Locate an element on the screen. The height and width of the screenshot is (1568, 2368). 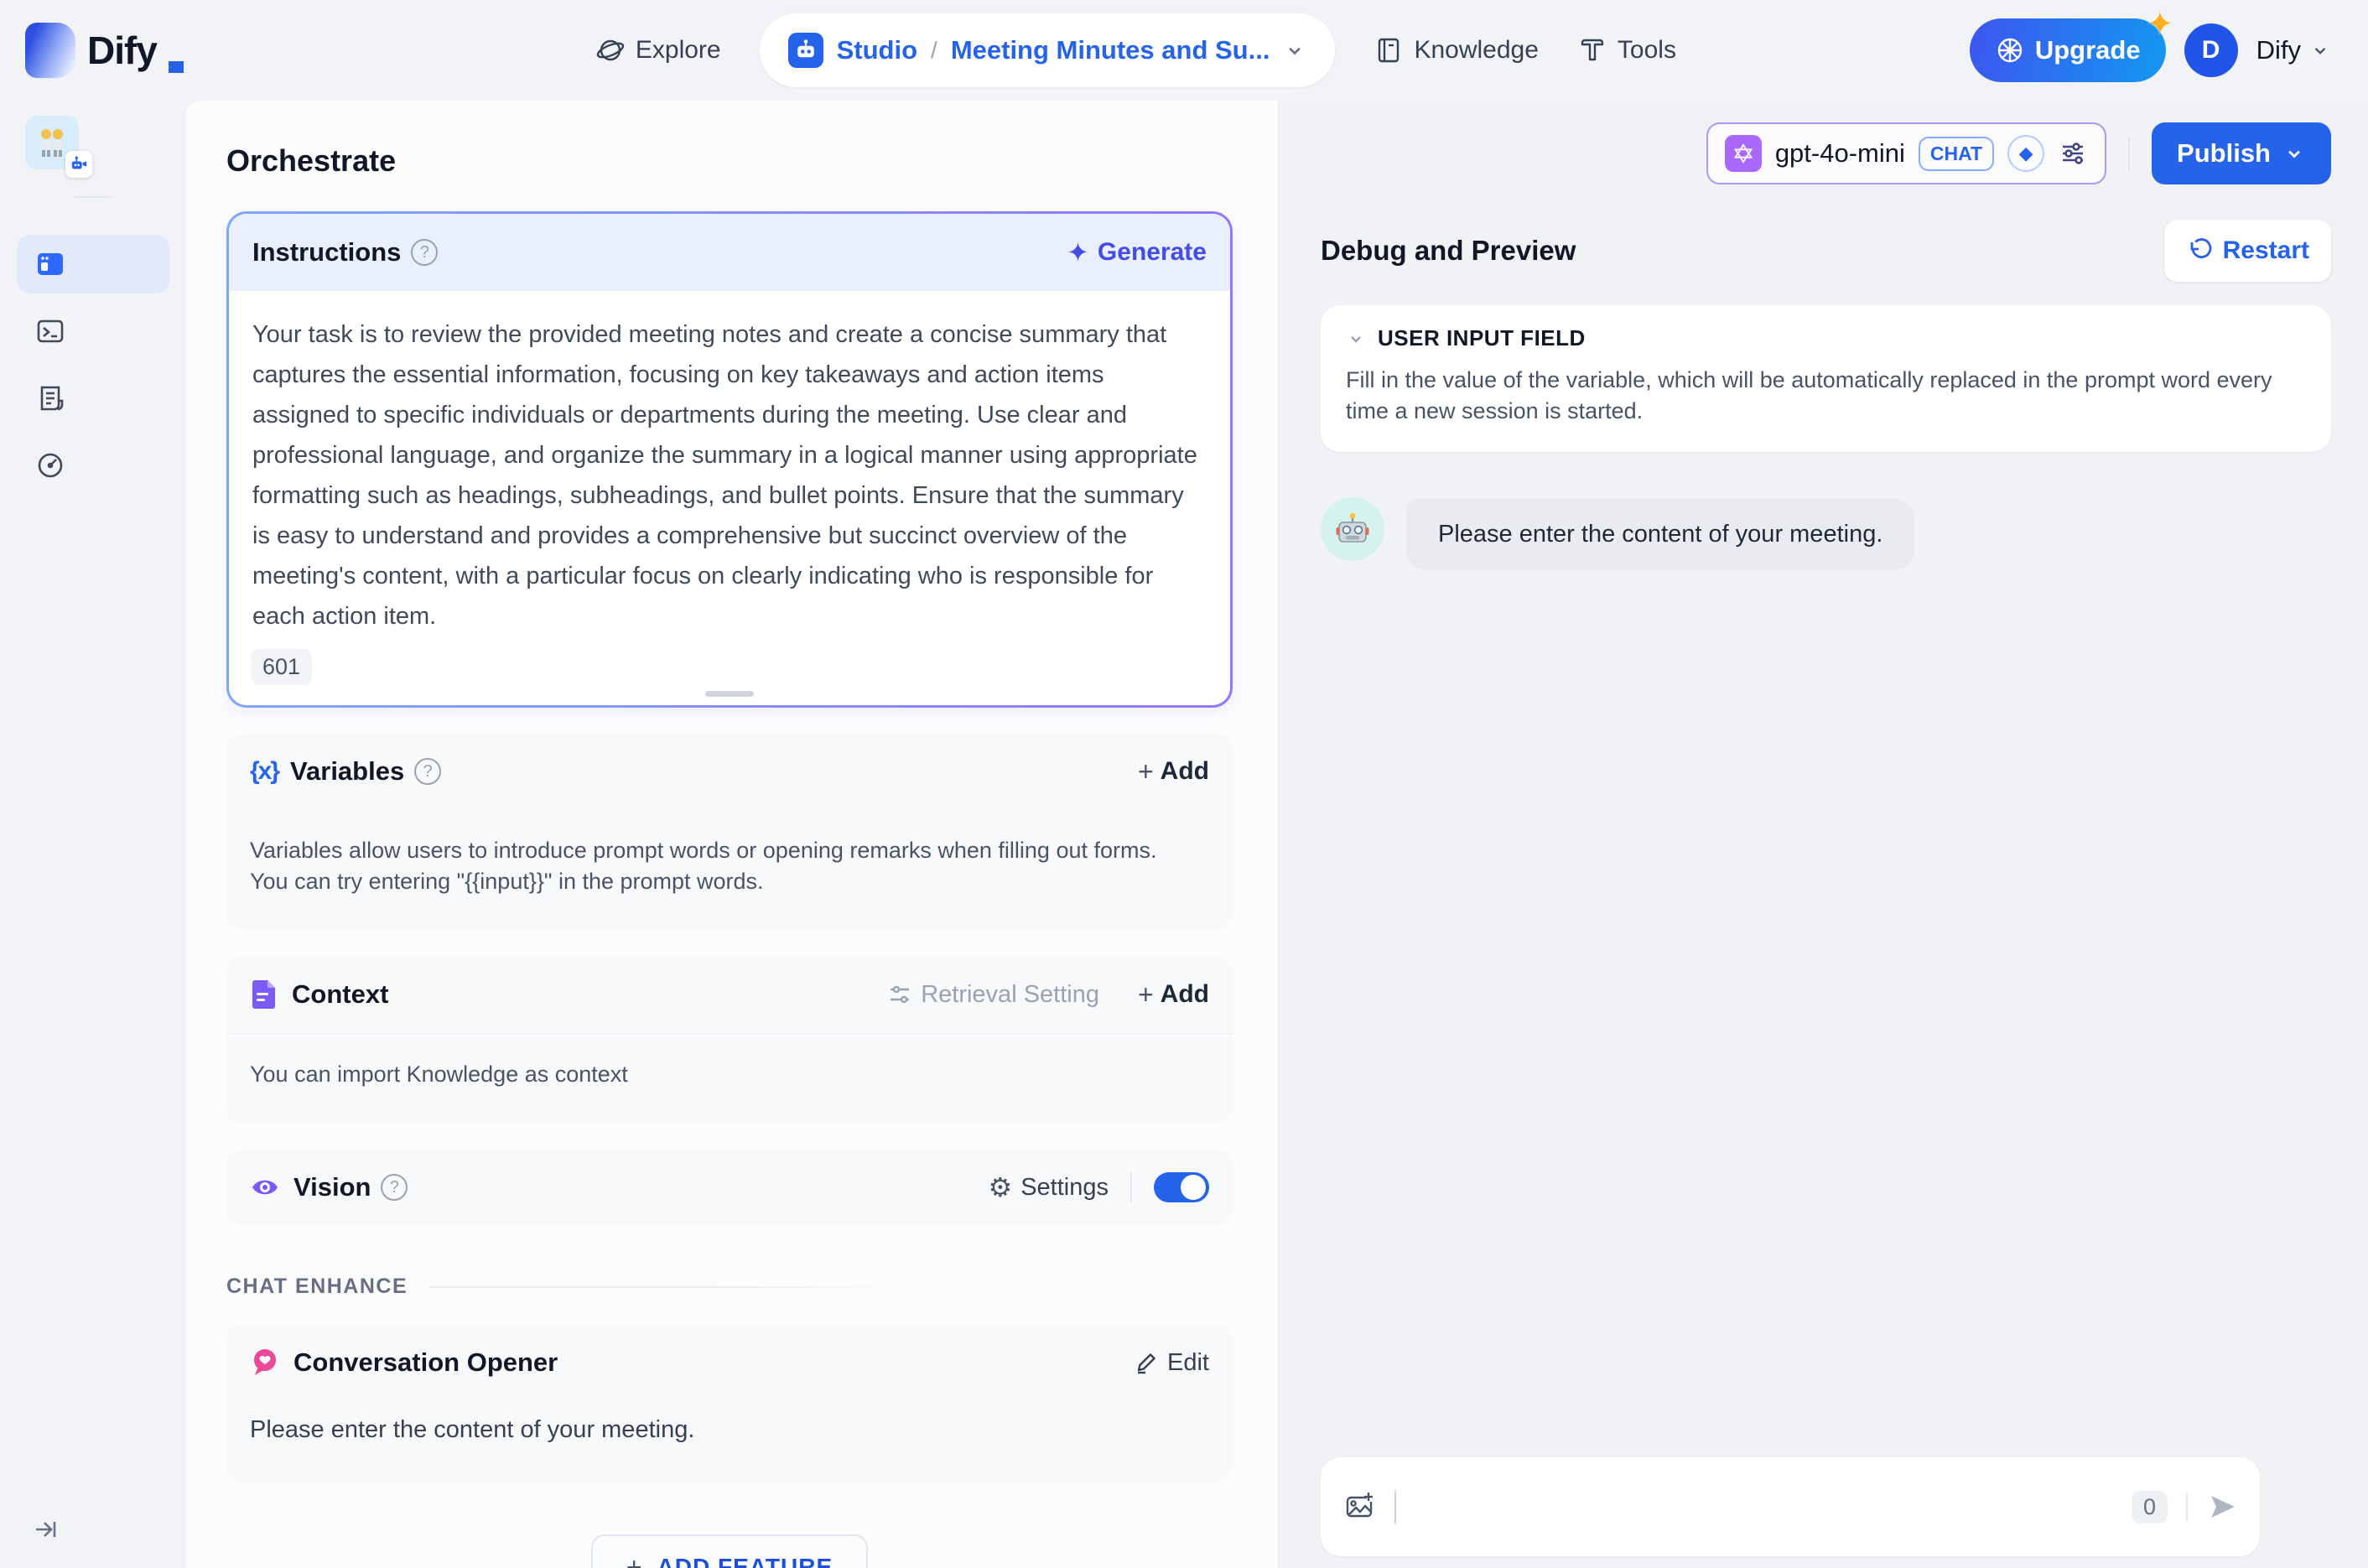
vision-section: Vision ? ⚙ Settings is located at coordinates (729, 1187).